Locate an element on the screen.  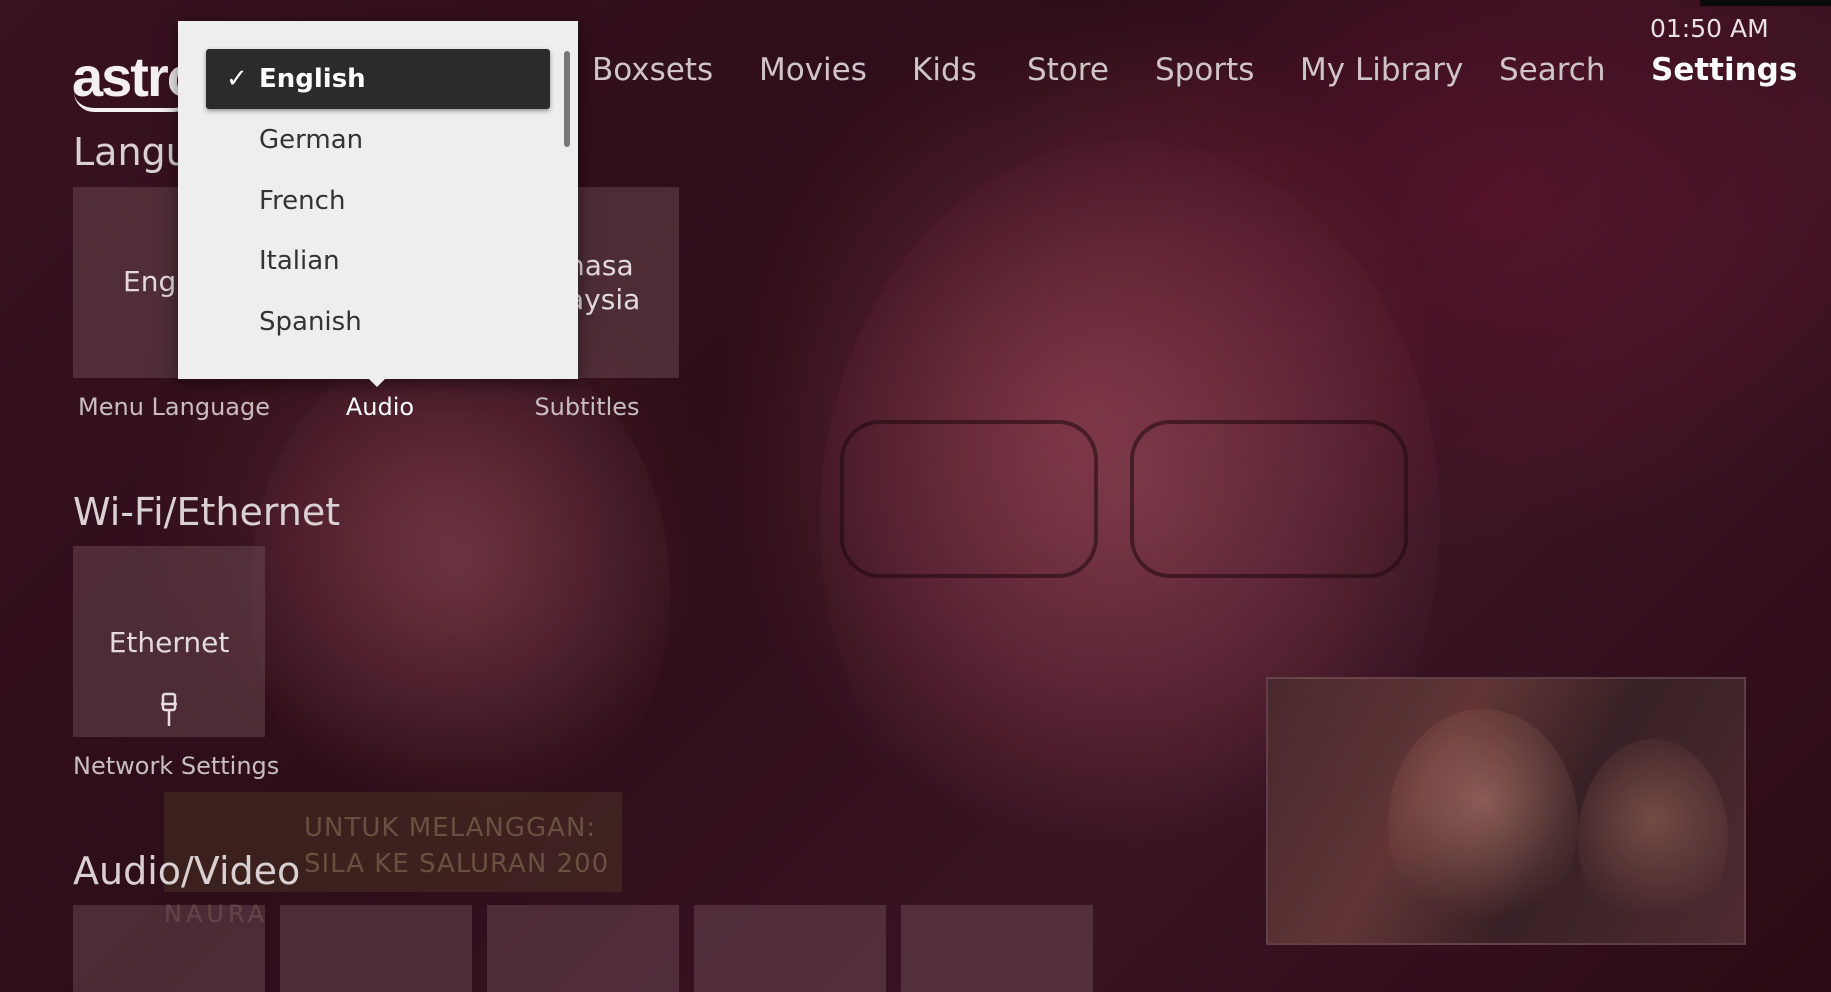
audio-video-section-title: Audio/Video is located at coordinates (187, 871).